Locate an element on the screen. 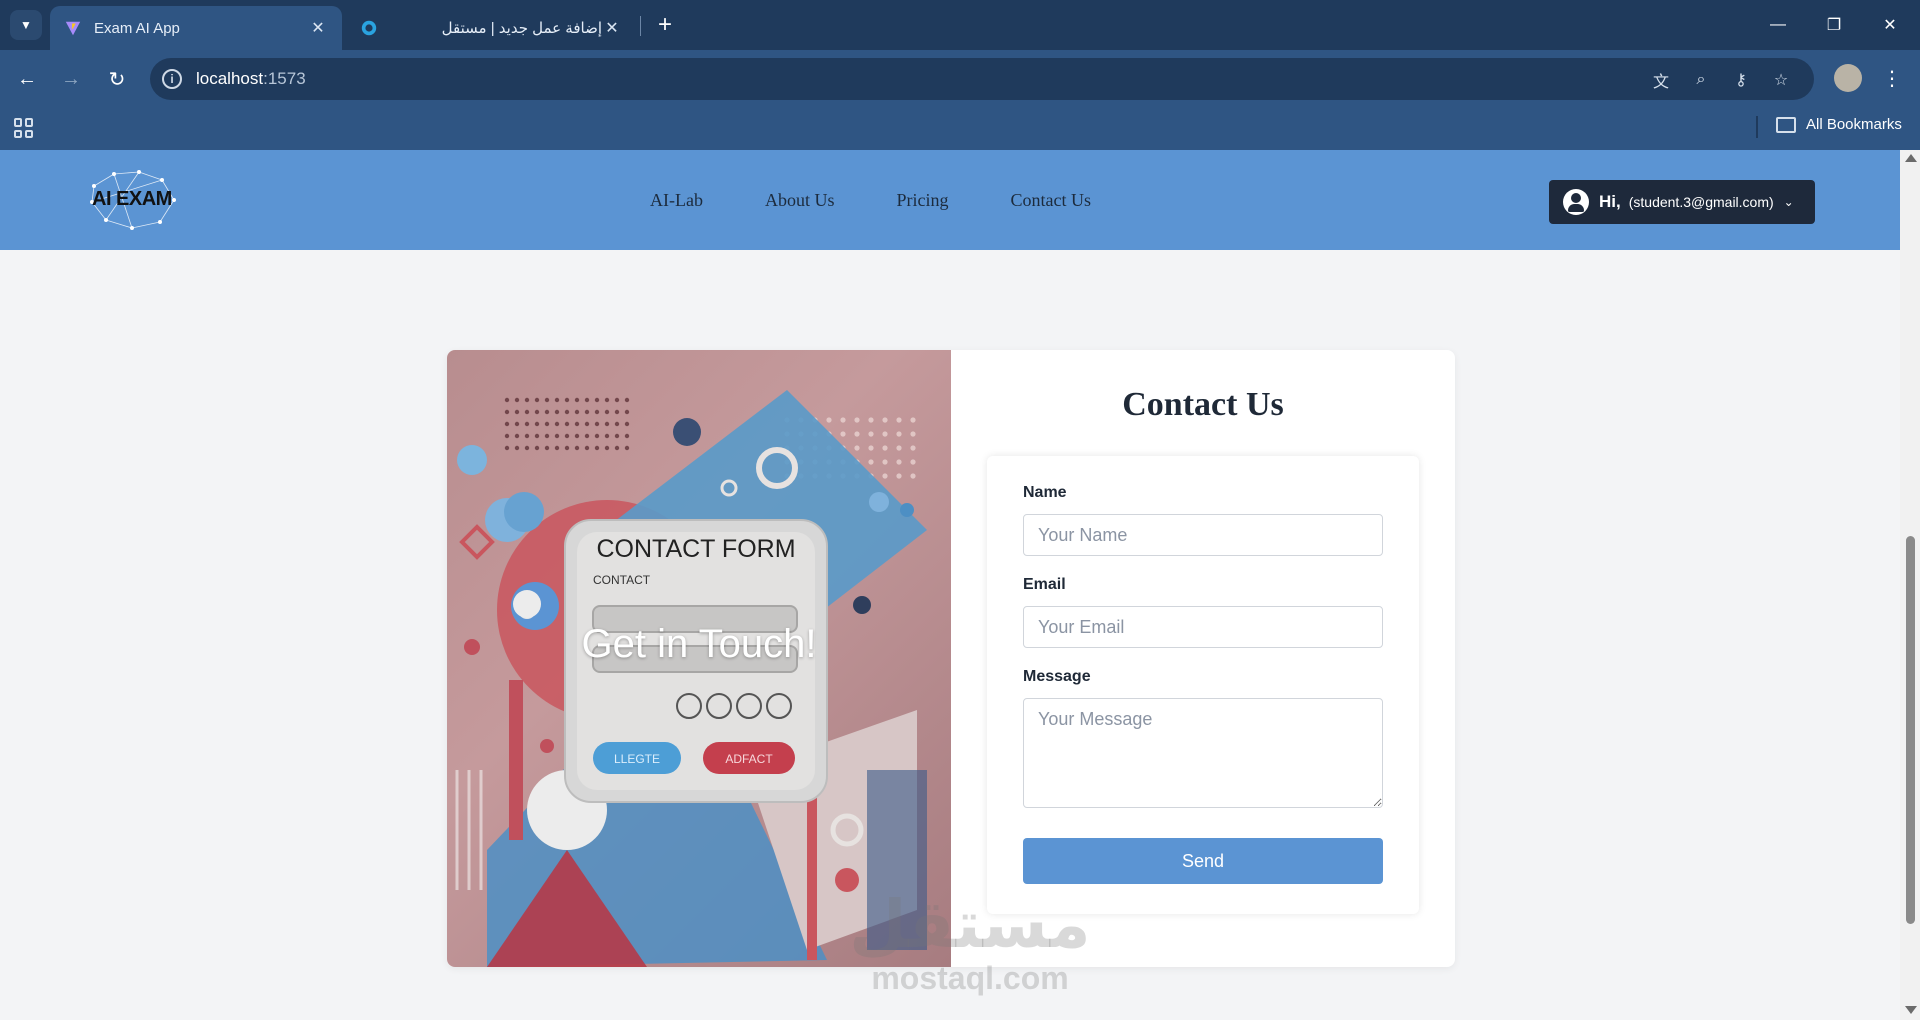 The height and width of the screenshot is (1020, 1920). tab-search-button: ▼ is located at coordinates (26, 25).